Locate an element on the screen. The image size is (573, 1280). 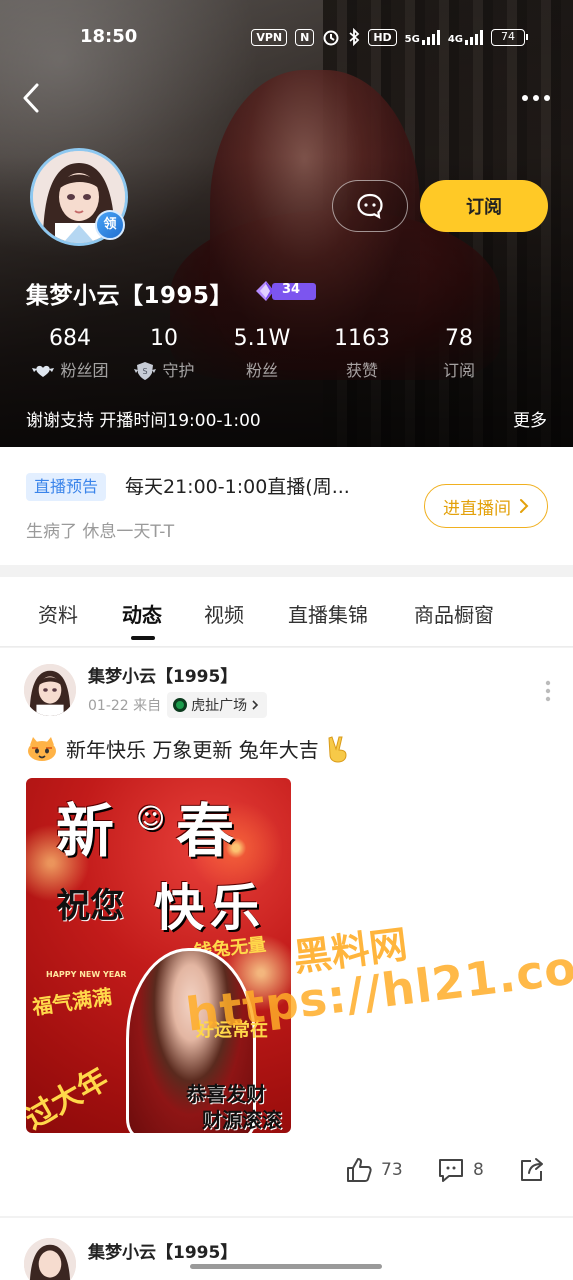
source-logo-icon is located at coordinates (180, 705).